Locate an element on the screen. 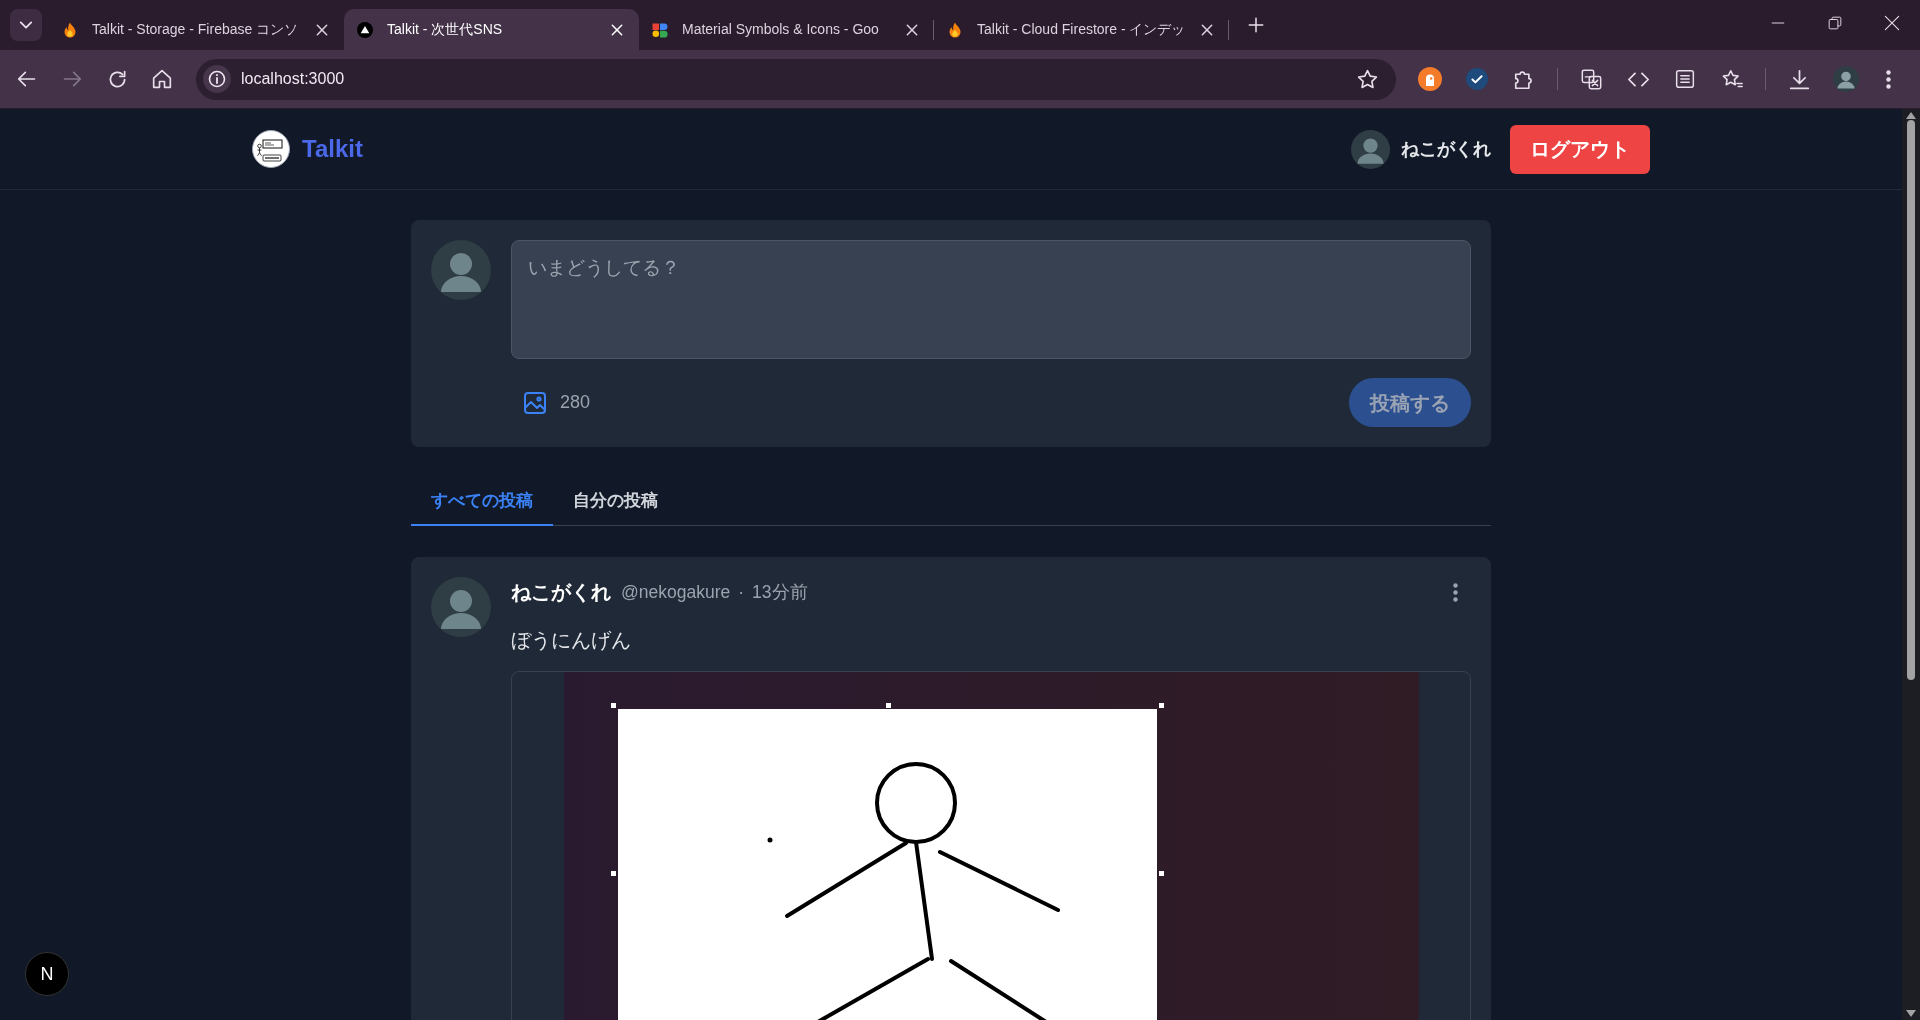  download-icon is located at coordinates (1799, 79).